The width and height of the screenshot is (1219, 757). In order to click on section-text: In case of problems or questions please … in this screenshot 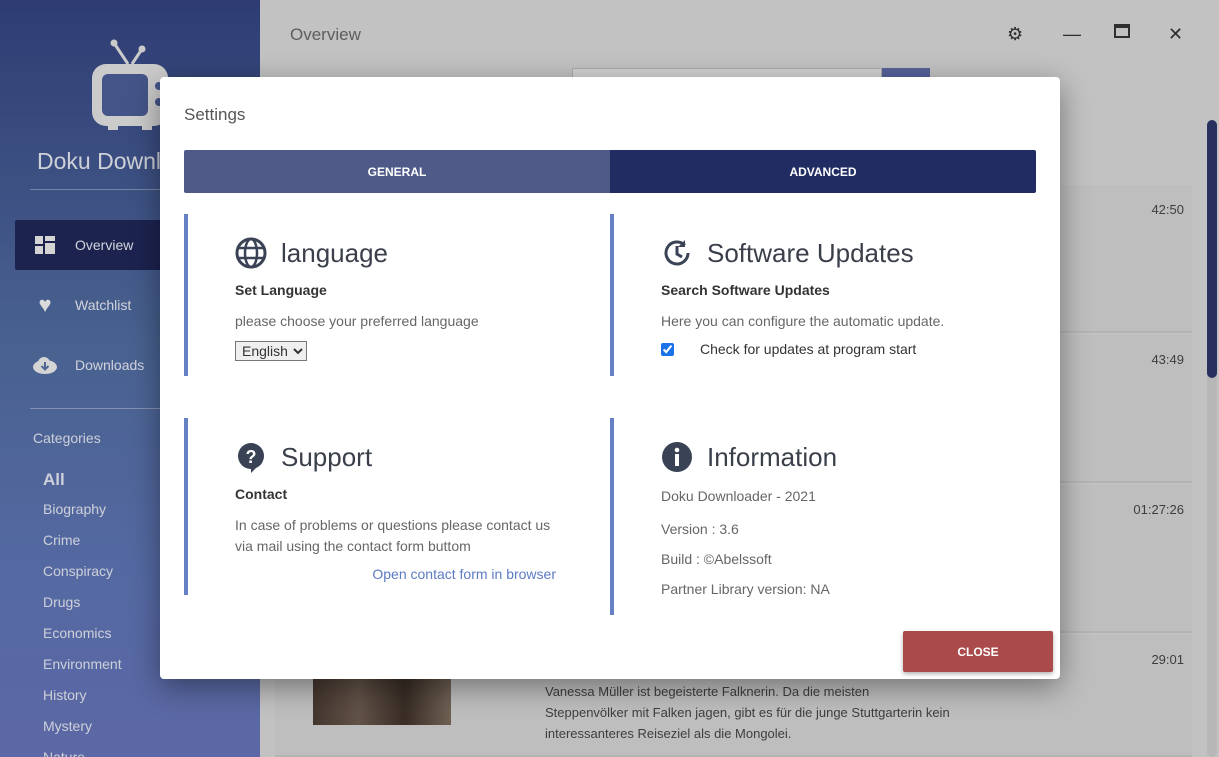, I will do `click(393, 535)`.